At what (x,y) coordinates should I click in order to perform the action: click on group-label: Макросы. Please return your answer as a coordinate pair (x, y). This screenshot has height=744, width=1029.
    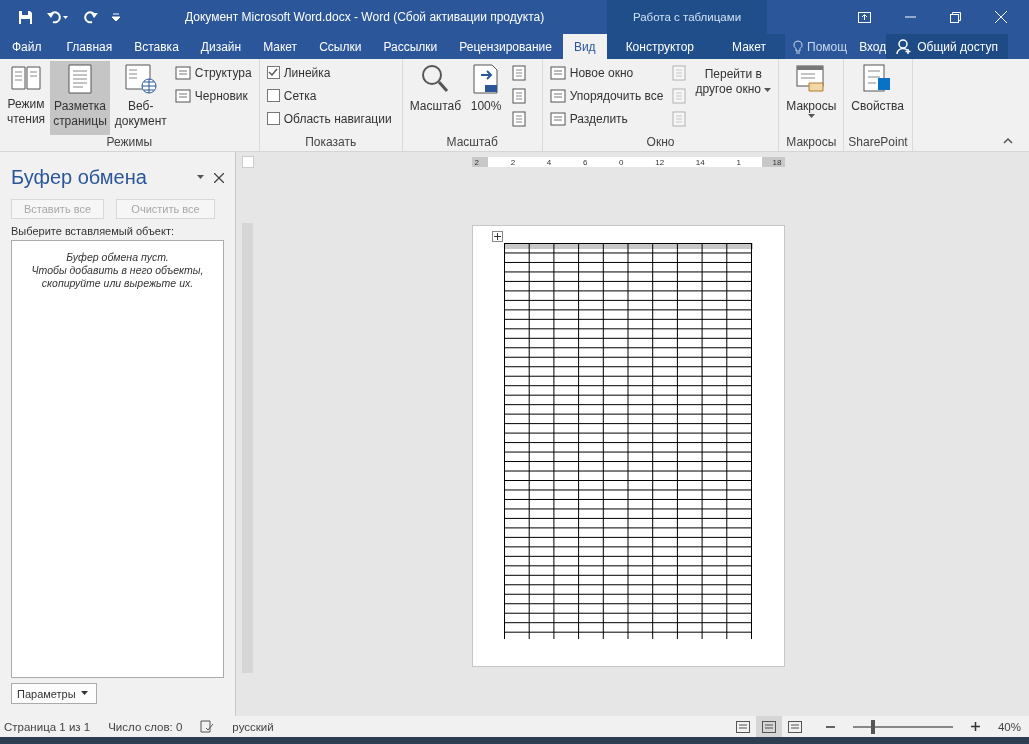
    Looking at the image, I should click on (811, 143).